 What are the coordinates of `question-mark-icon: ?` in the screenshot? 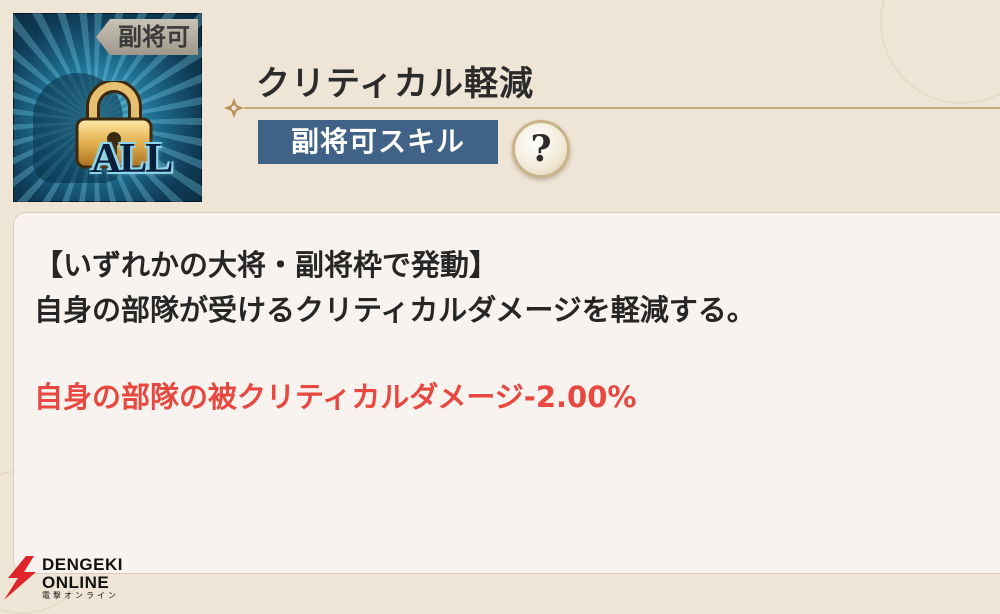 It's located at (541, 149).